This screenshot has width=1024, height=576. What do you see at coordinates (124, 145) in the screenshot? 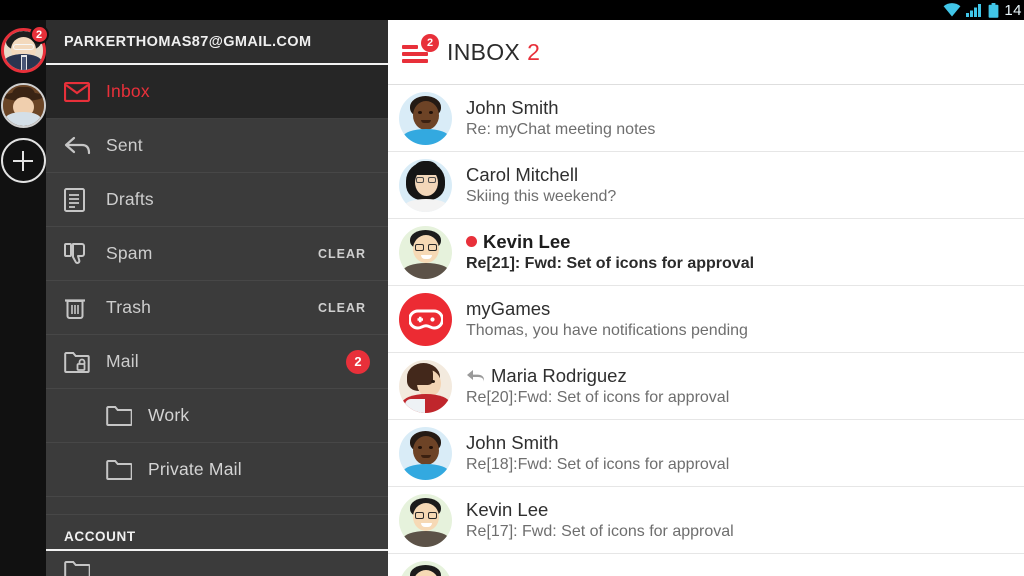
I see `sidebar-item-label: Sent` at bounding box center [124, 145].